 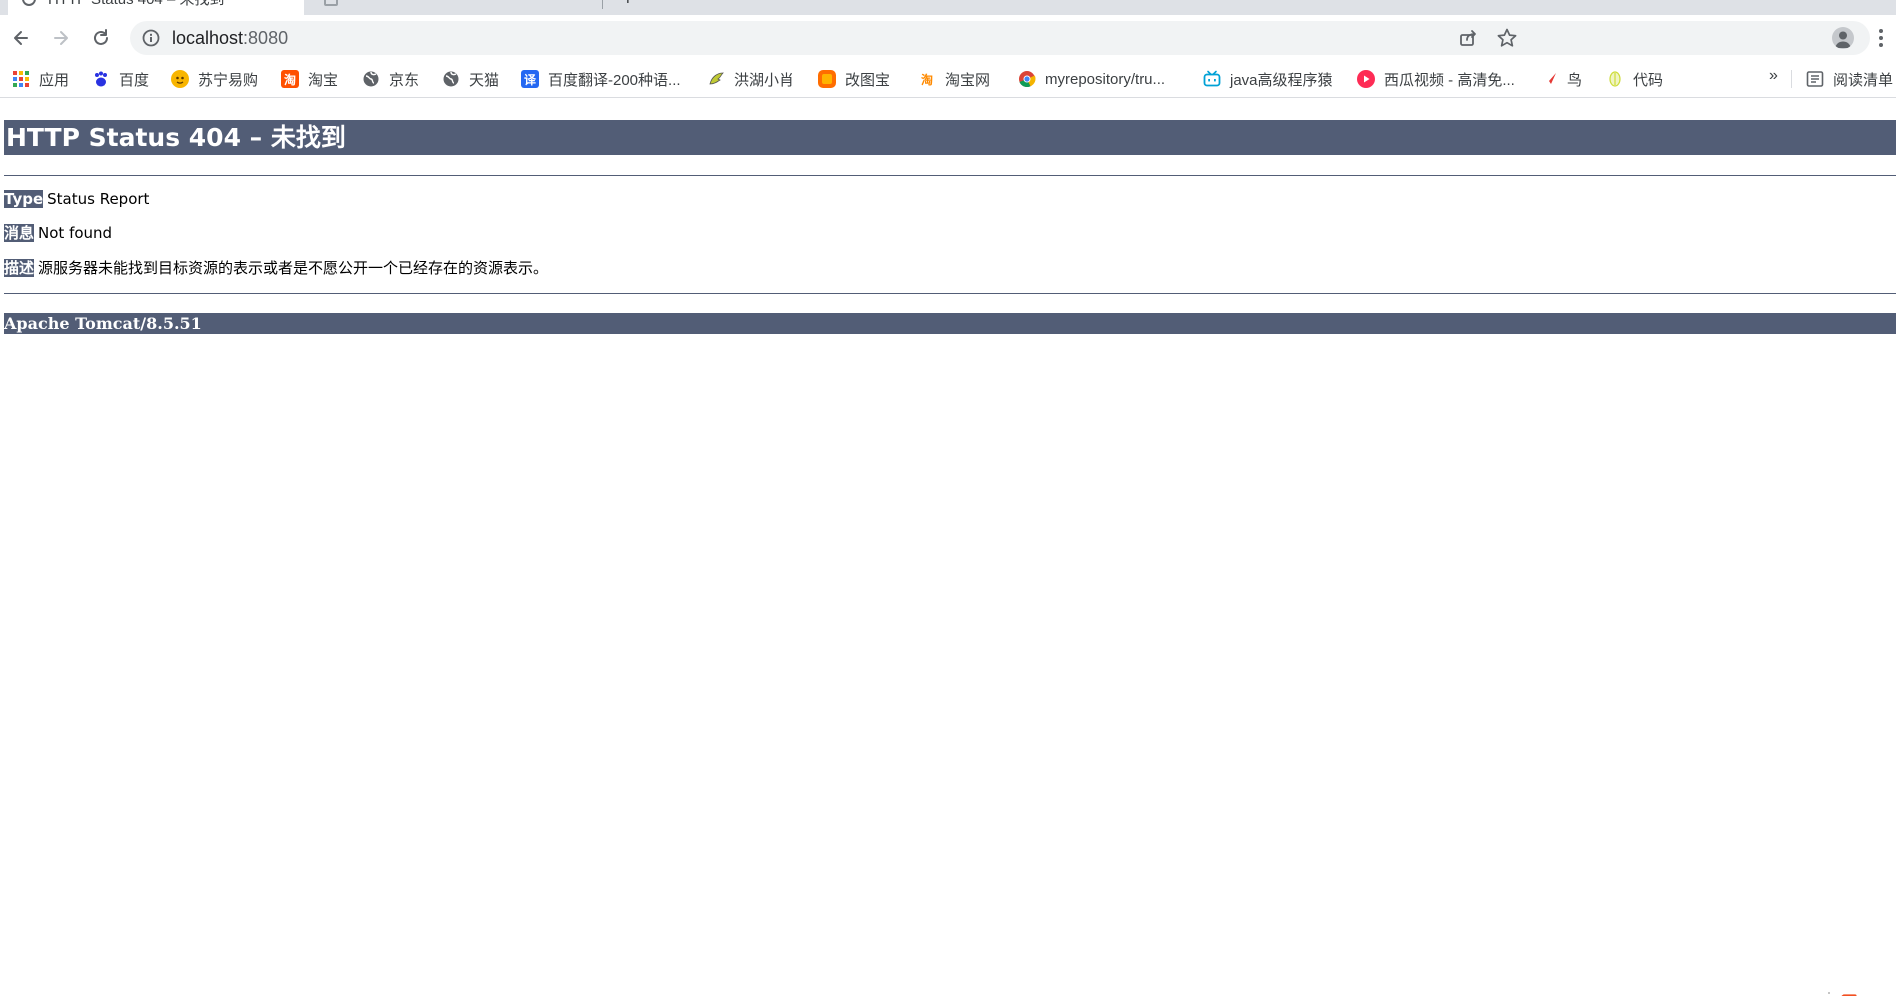 What do you see at coordinates (54, 80) in the screenshot?
I see `bookmark-label: 应用` at bounding box center [54, 80].